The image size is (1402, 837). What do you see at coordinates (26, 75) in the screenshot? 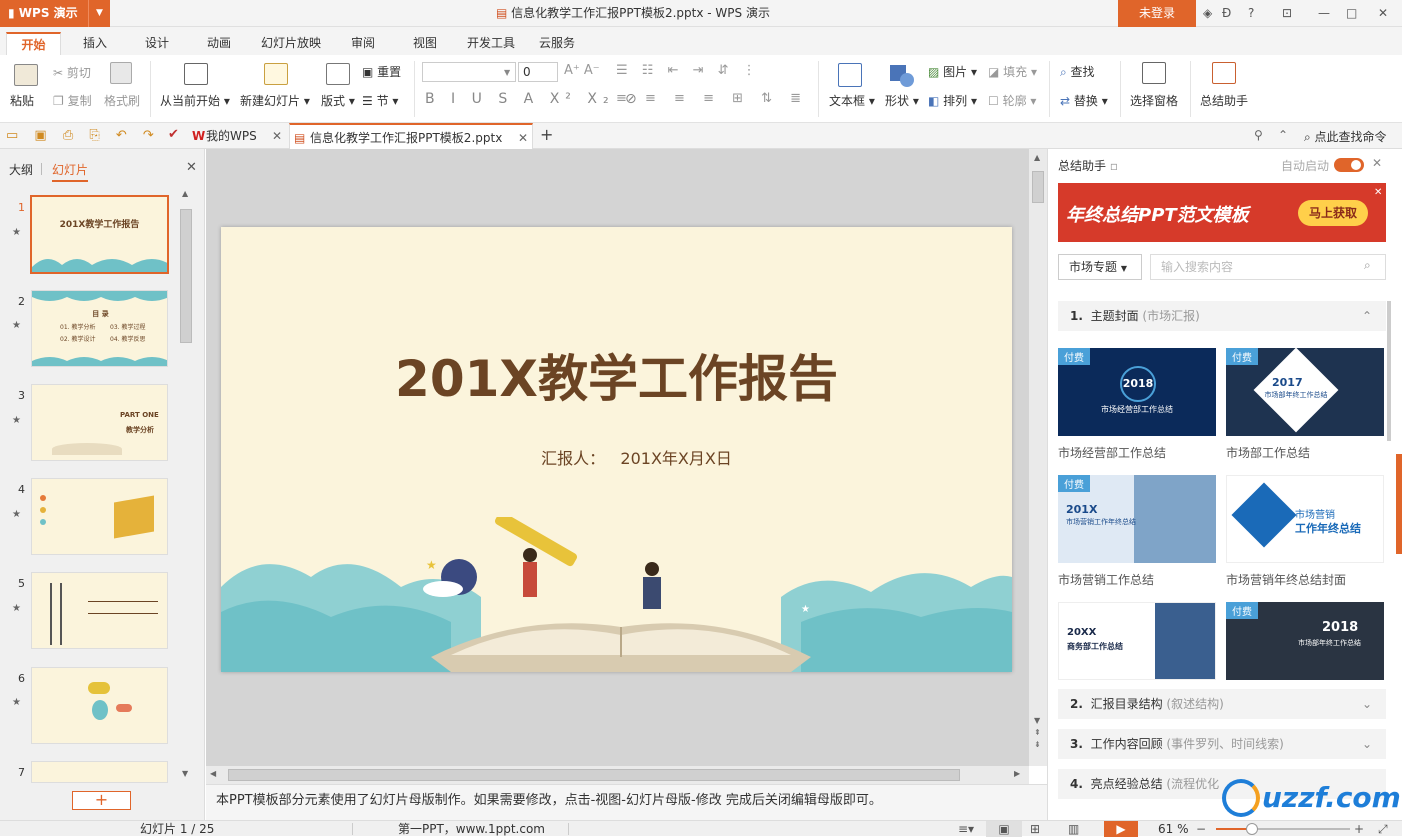
I see `paste-icon` at bounding box center [26, 75].